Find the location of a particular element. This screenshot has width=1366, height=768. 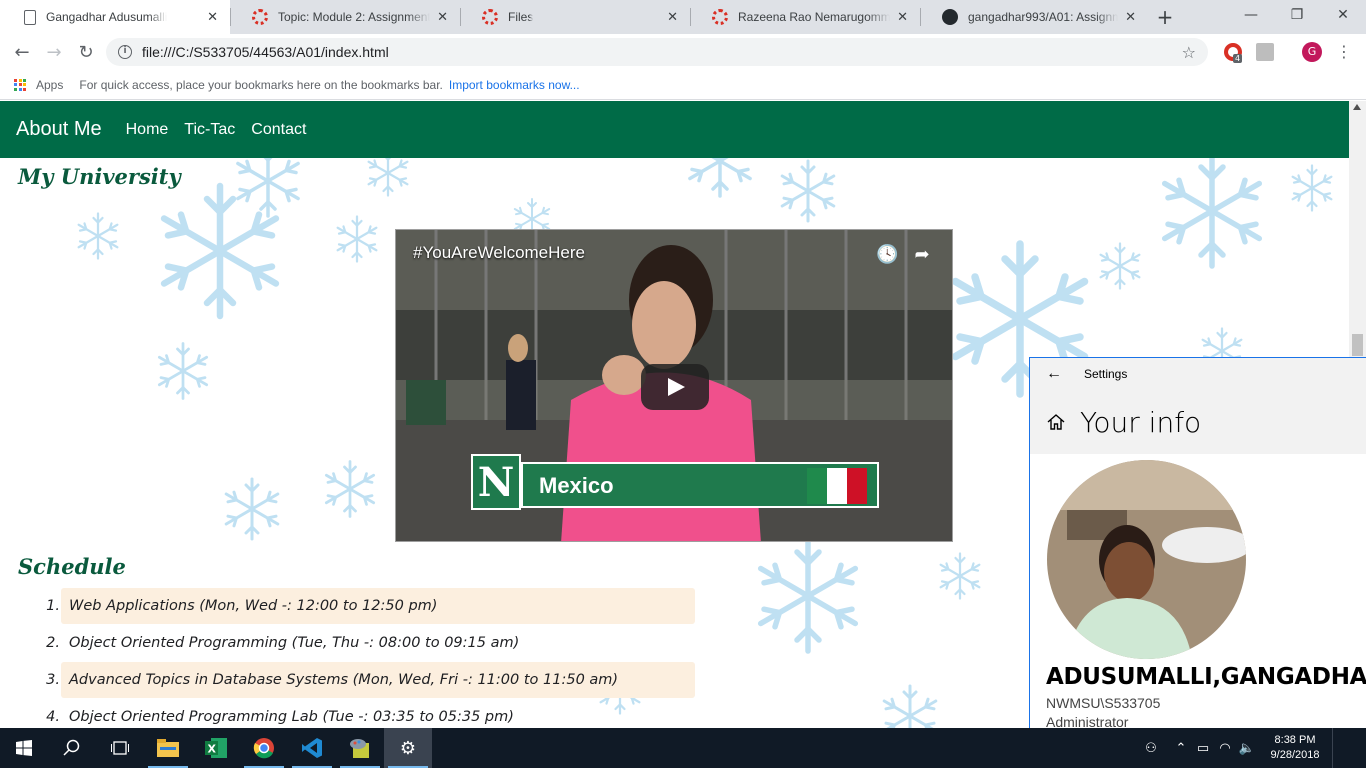

github-icon is located at coordinates (950, 17).